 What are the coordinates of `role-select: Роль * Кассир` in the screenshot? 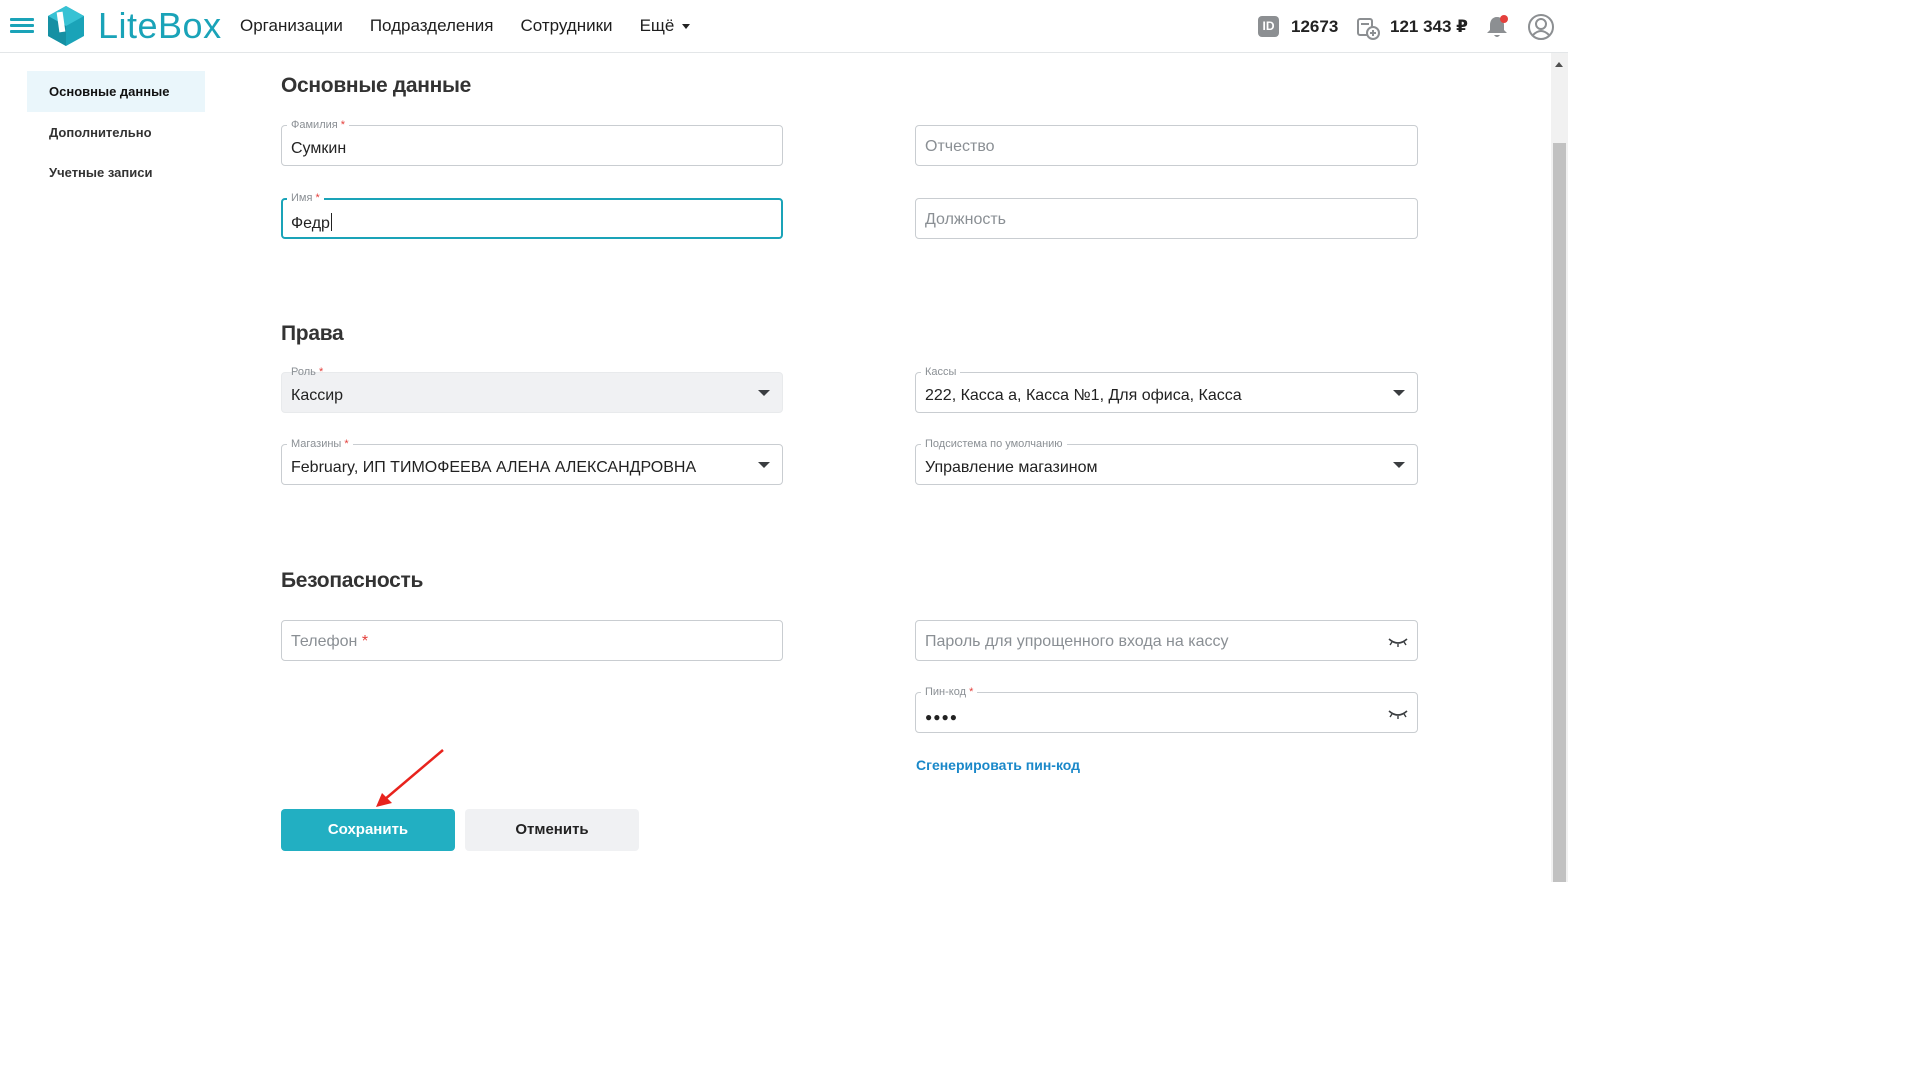 It's located at (532, 389).